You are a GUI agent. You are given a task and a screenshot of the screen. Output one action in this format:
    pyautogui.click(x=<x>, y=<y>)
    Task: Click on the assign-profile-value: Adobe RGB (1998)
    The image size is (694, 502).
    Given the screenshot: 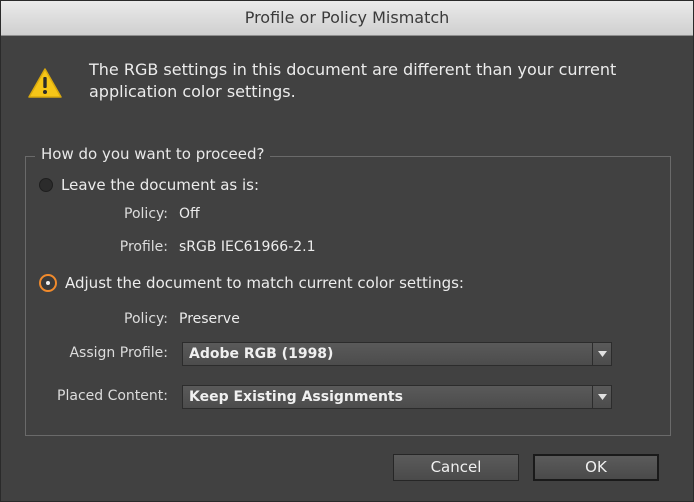 What is the action you would take?
    pyautogui.click(x=261, y=354)
    